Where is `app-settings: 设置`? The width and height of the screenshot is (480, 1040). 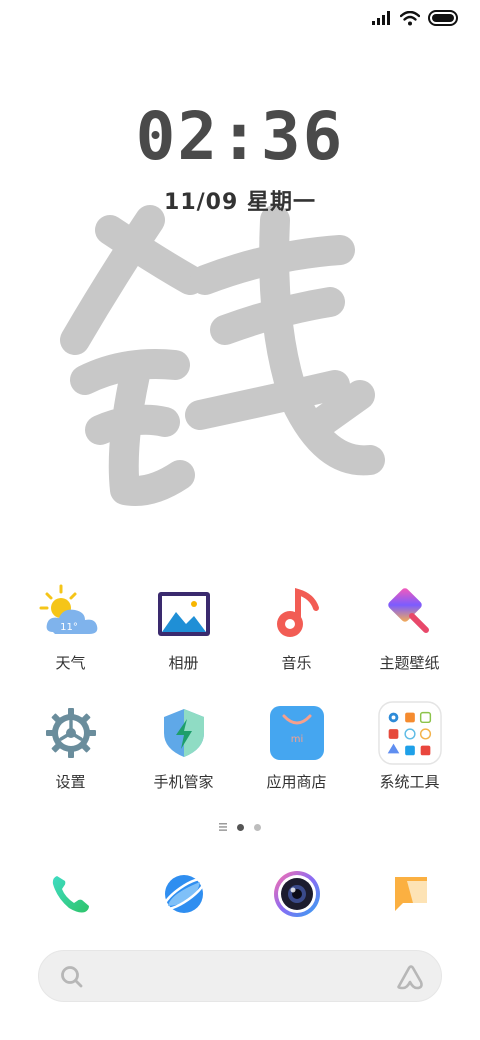
app-settings: 设置 is located at coordinates (70, 746).